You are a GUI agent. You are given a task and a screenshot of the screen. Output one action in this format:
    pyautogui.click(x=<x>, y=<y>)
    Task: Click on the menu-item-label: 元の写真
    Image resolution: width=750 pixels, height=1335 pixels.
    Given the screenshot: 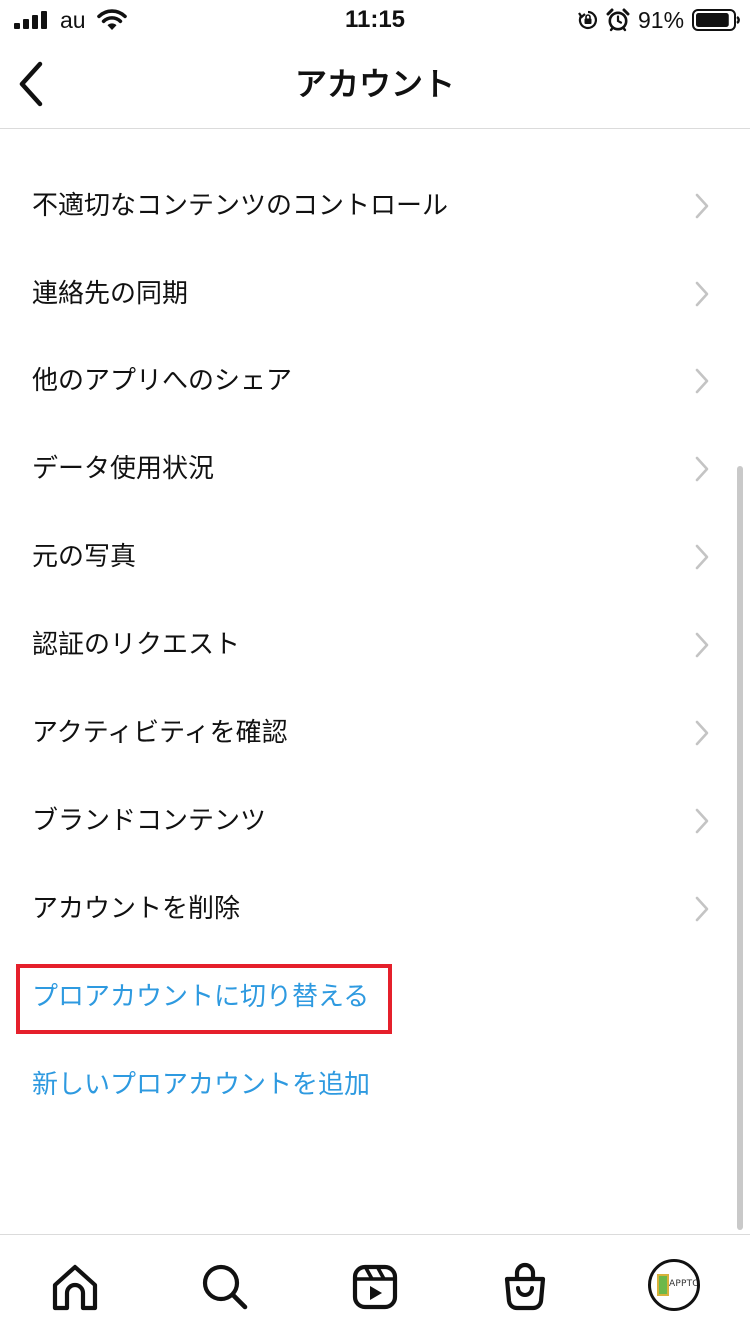 What is the action you would take?
    pyautogui.click(x=84, y=557)
    